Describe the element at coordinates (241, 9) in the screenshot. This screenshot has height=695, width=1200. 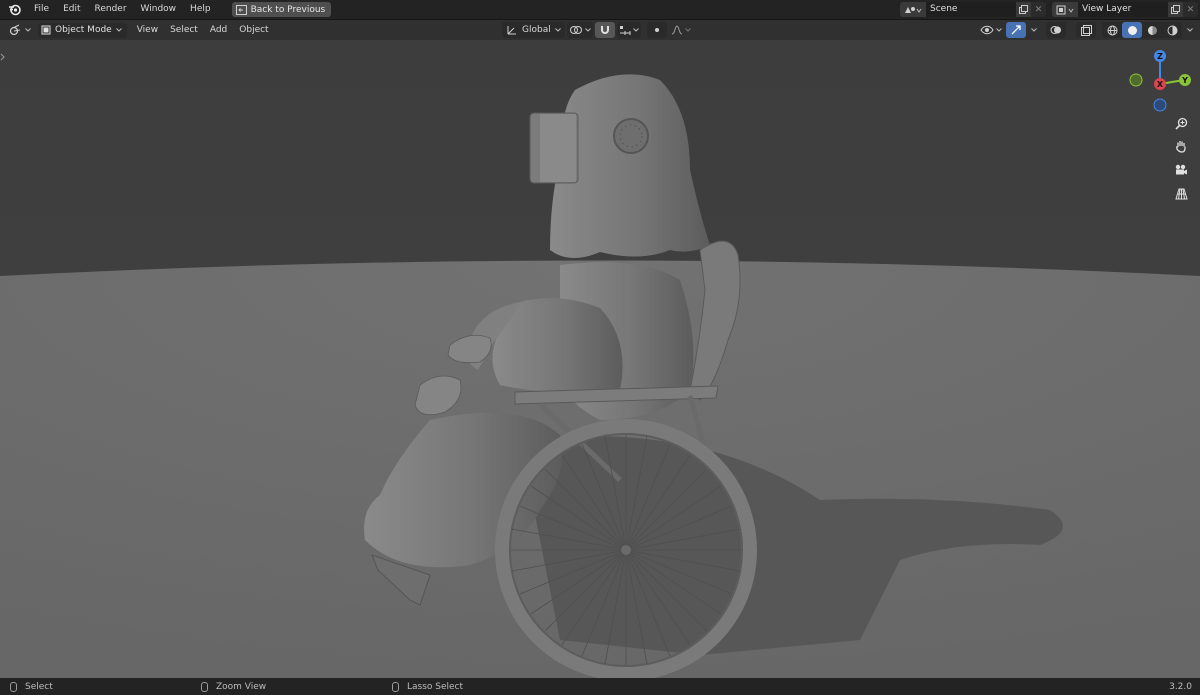
I see `back-icon` at that location.